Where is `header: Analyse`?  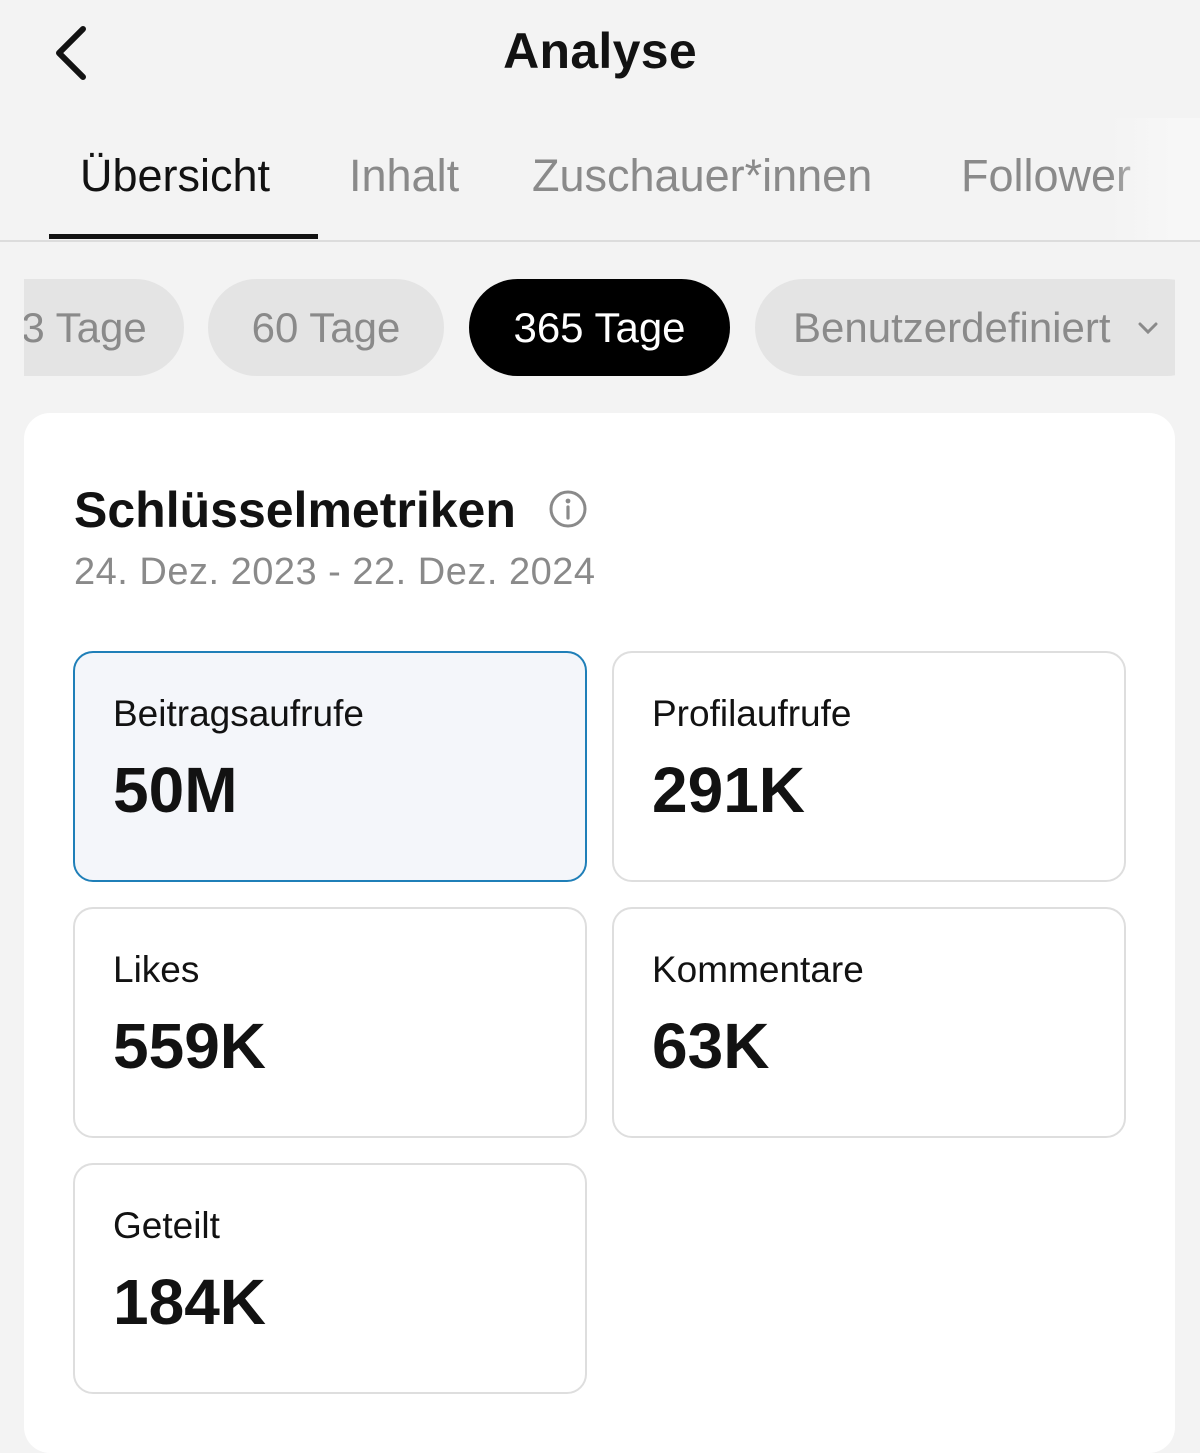
header: Analyse is located at coordinates (600, 55).